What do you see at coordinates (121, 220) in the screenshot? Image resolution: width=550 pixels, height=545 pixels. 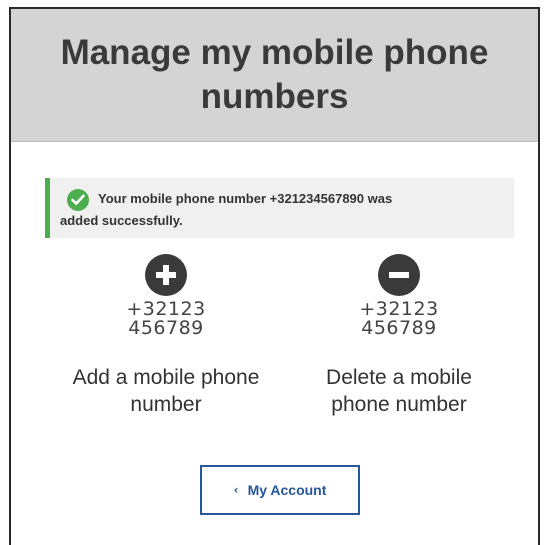 I see `alert-message-line-2: added successfully.` at bounding box center [121, 220].